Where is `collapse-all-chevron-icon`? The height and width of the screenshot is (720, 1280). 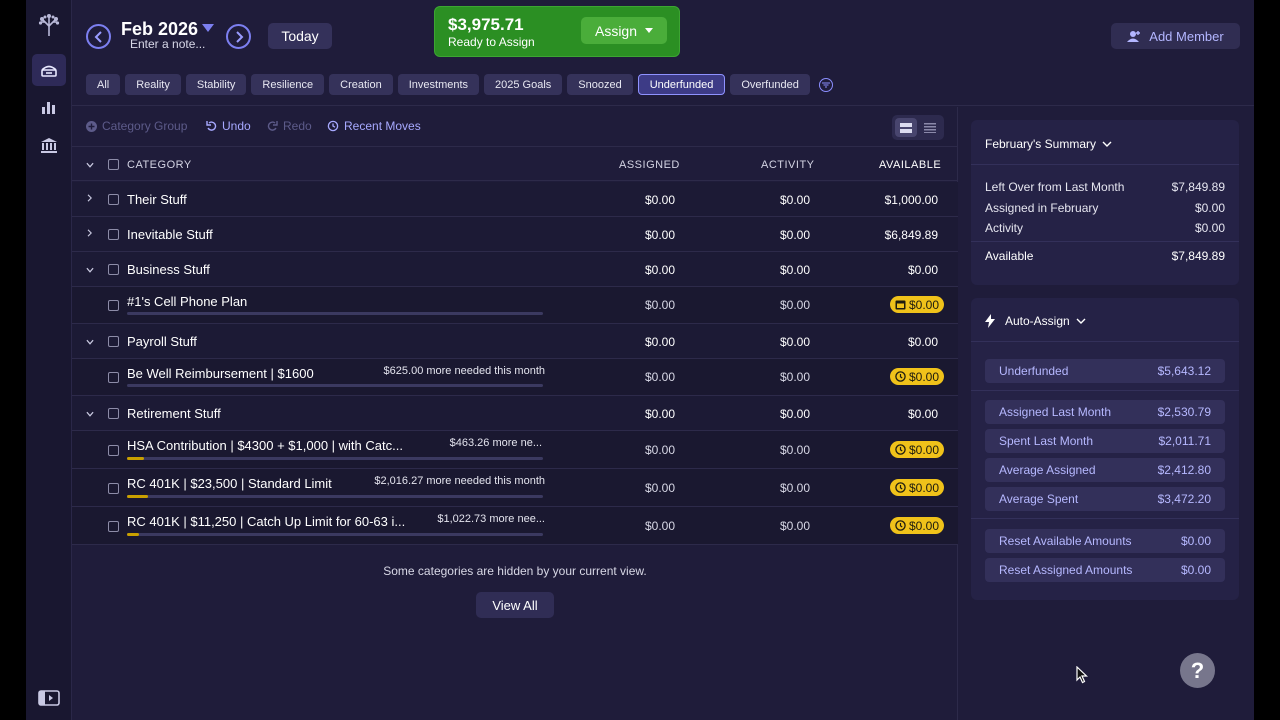 collapse-all-chevron-icon is located at coordinates (90, 165).